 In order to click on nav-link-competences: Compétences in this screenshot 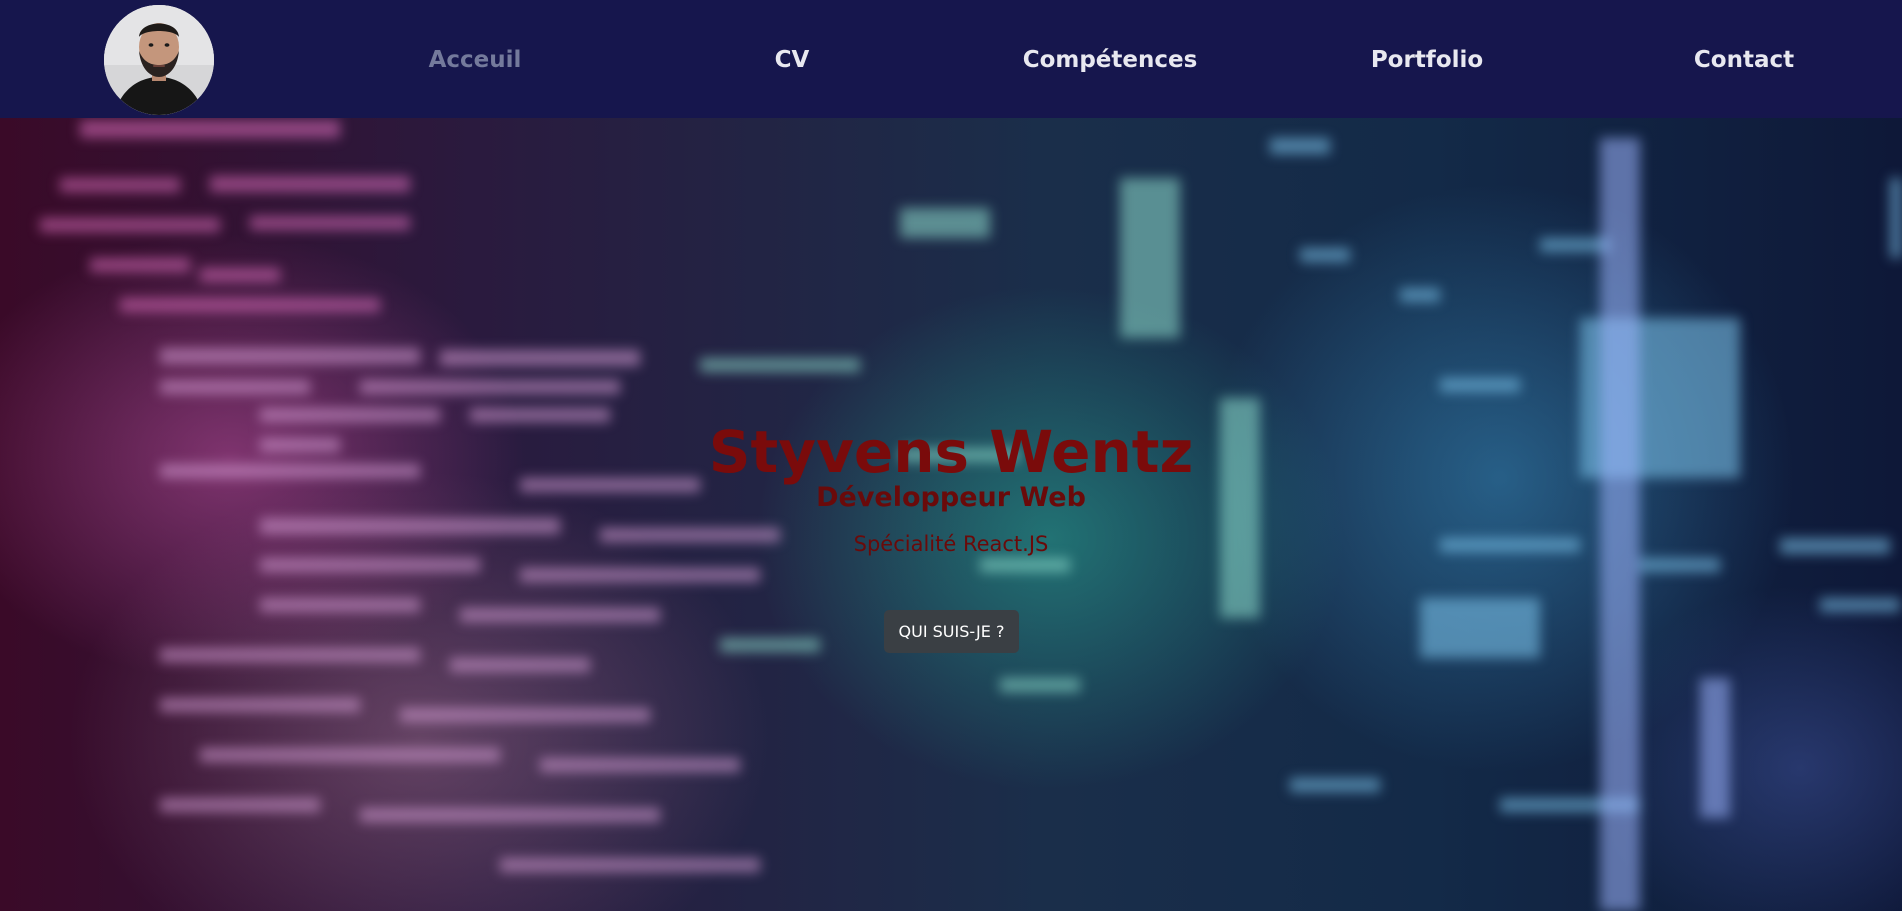, I will do `click(1110, 60)`.